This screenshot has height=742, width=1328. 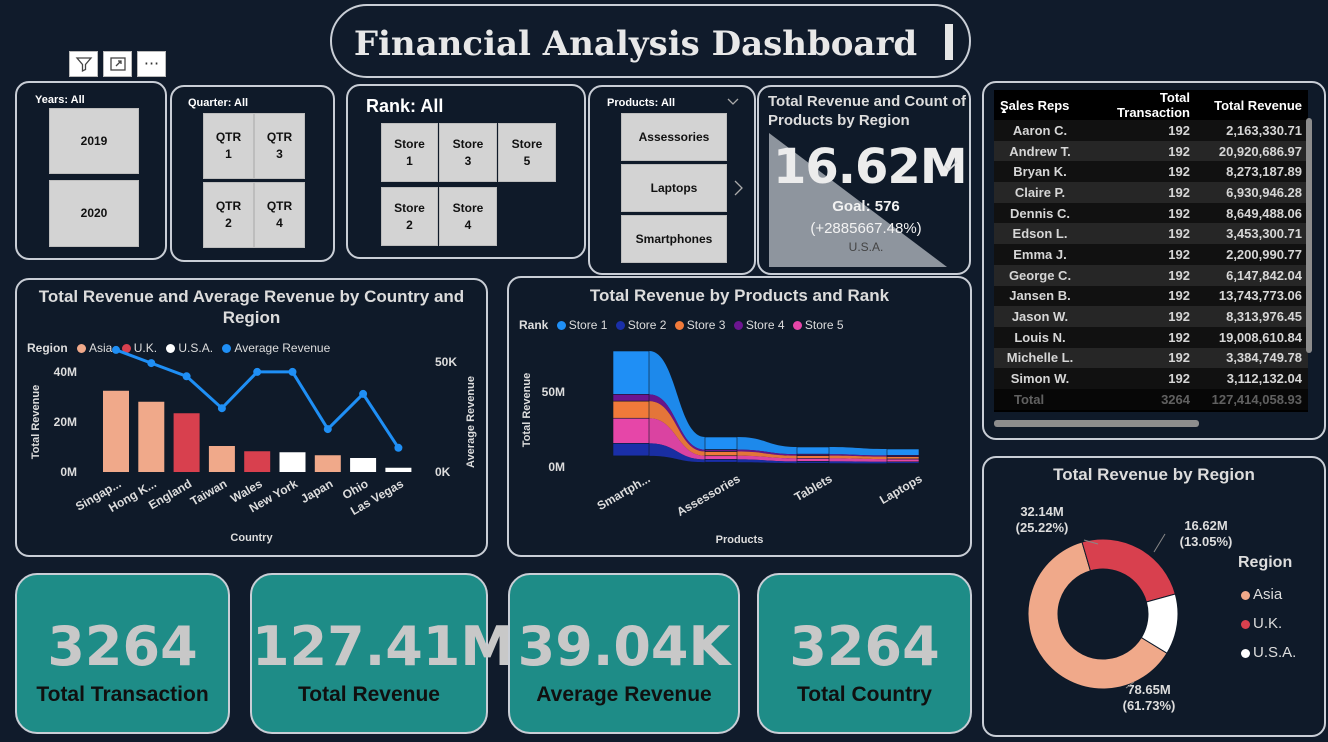 I want to click on total-transaction: 3264, so click(x=1141, y=399).